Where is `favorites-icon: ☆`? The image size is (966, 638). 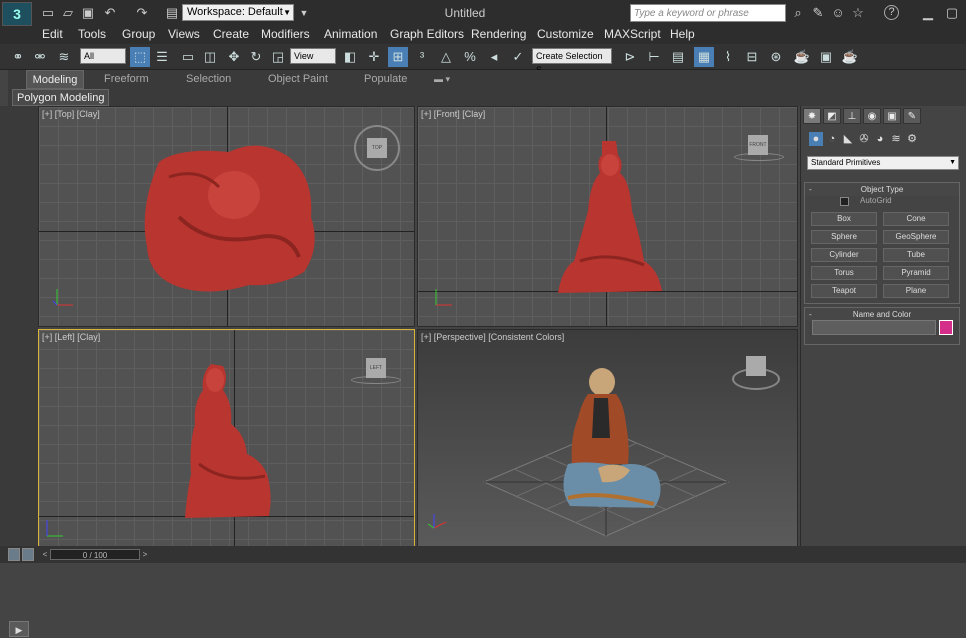
favorites-icon: ☆ is located at coordinates (858, 13).